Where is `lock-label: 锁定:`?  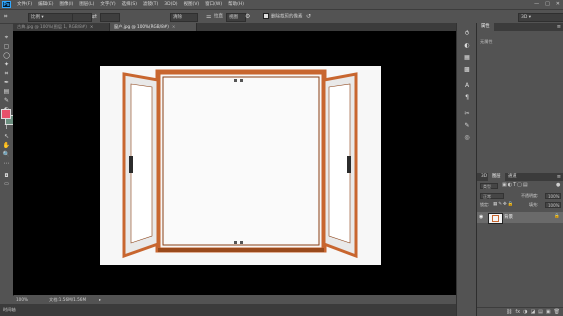 lock-label: 锁定: is located at coordinates (485, 204).